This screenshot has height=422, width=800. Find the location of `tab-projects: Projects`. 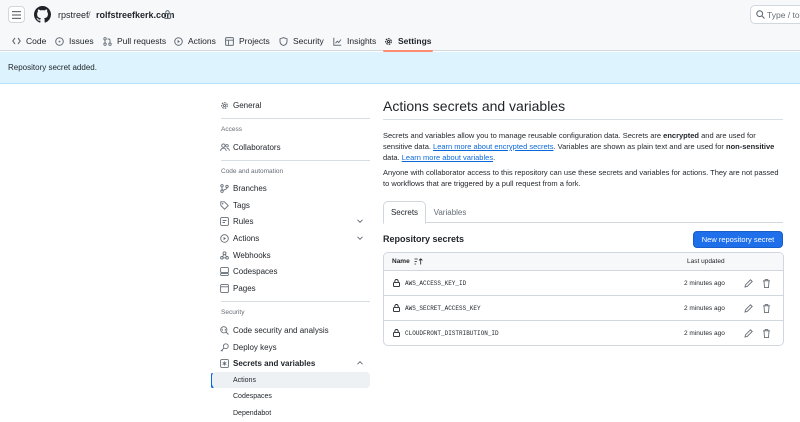

tab-projects: Projects is located at coordinates (247, 41).